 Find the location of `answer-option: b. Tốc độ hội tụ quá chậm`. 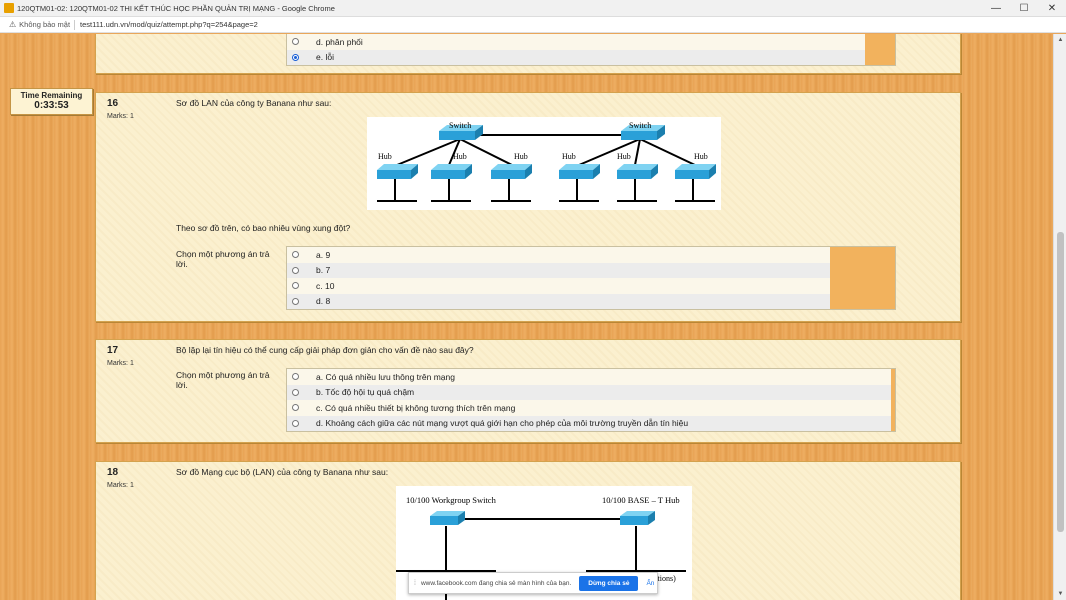

answer-option: b. Tốc độ hội tụ quá chậm is located at coordinates (591, 392).